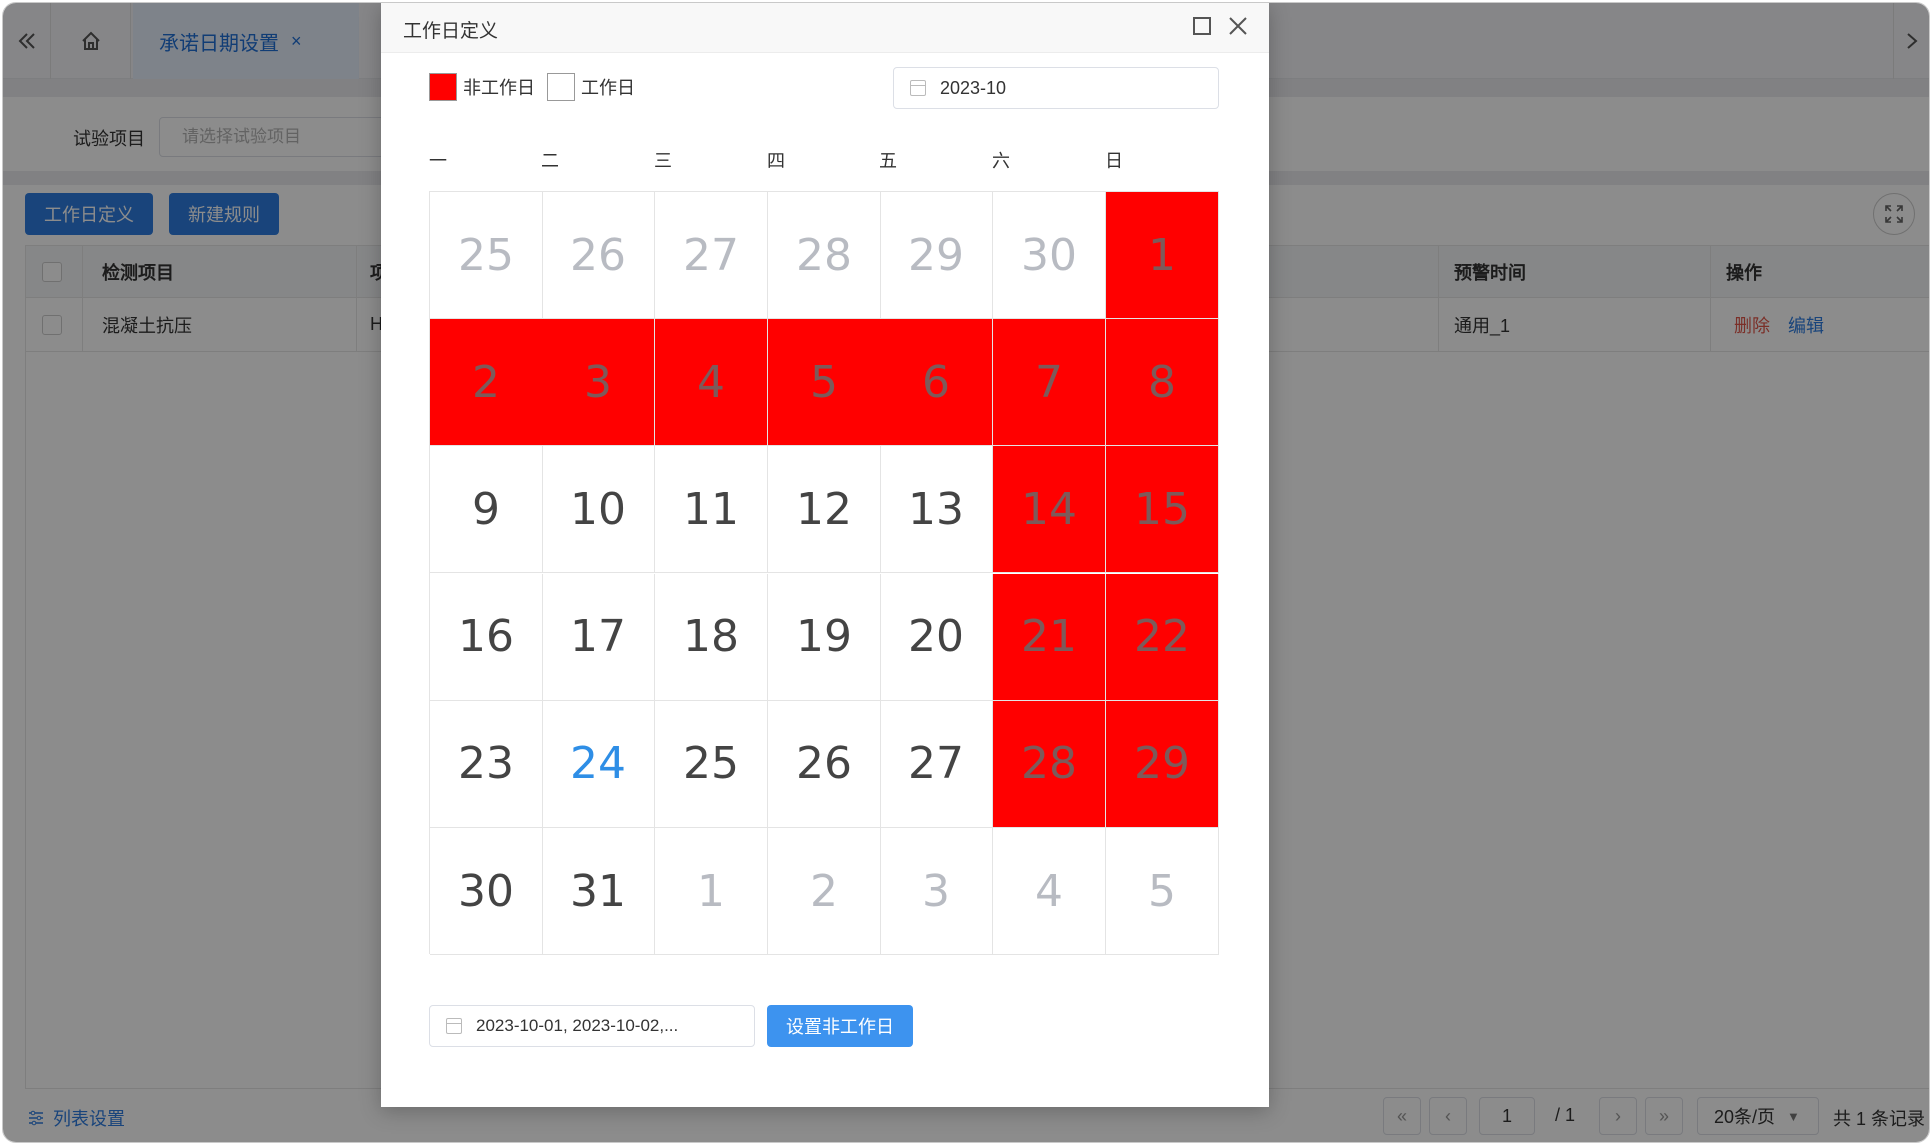 The image size is (1932, 1145). What do you see at coordinates (499, 88) in the screenshot?
I see `legend-nonwork-label: 非工作日` at bounding box center [499, 88].